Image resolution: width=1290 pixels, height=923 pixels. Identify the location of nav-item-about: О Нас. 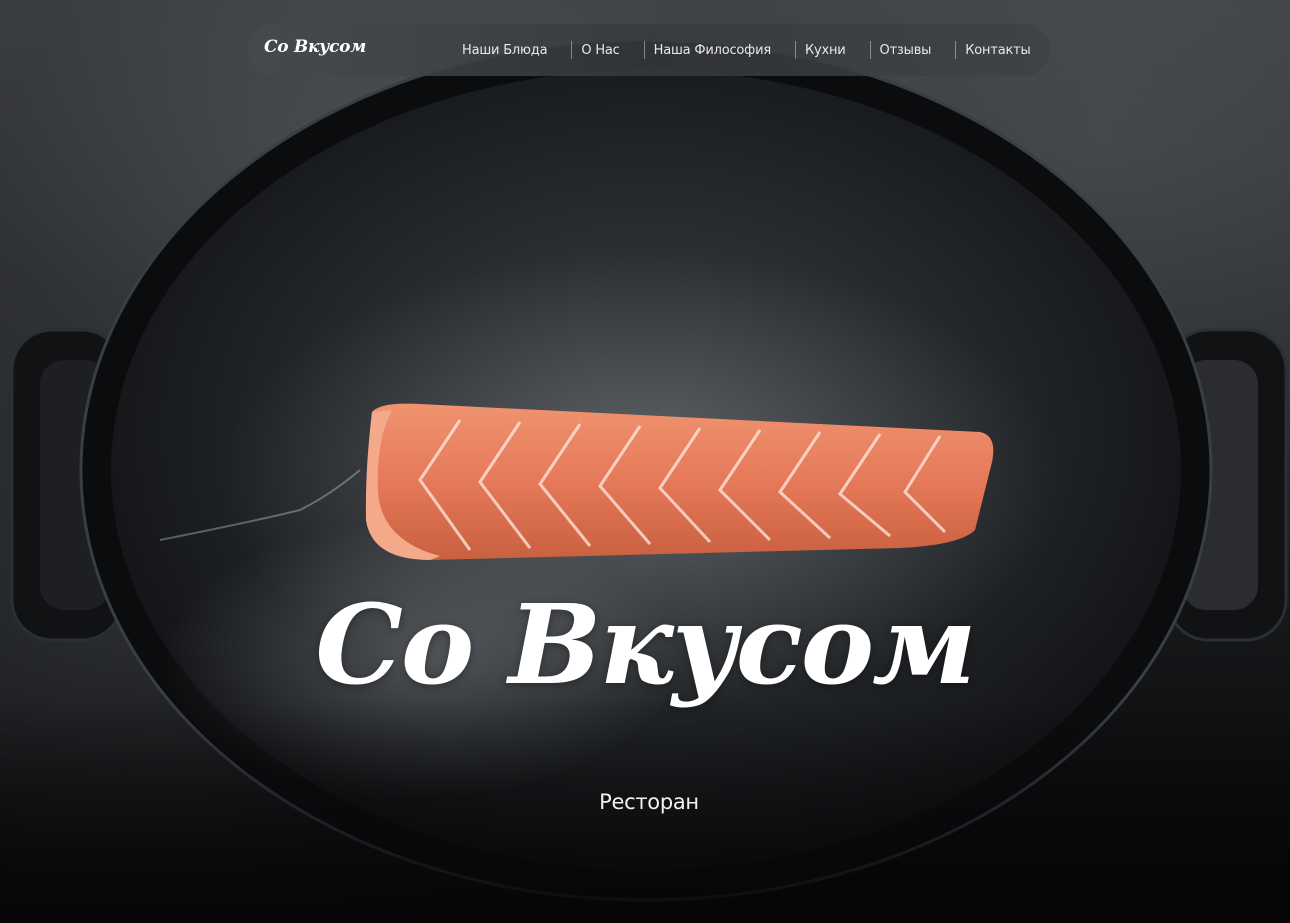
(583, 50).